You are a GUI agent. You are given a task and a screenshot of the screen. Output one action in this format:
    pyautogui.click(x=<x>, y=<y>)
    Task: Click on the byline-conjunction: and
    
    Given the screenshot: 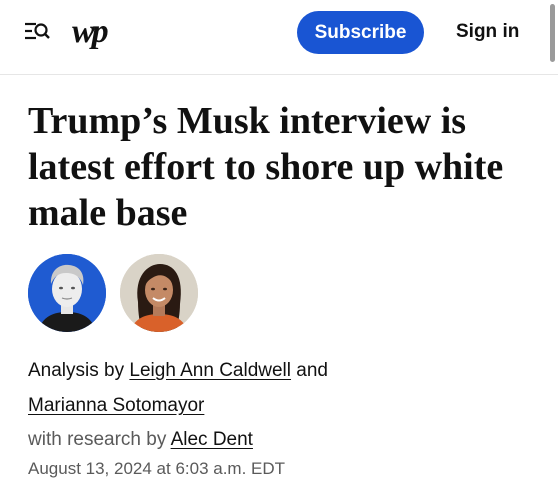 What is the action you would take?
    pyautogui.click(x=312, y=370)
    